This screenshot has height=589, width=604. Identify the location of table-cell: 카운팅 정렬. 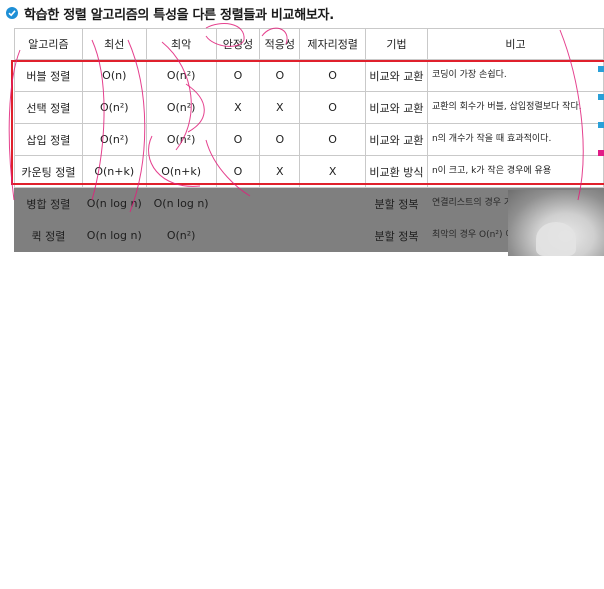
(48, 171).